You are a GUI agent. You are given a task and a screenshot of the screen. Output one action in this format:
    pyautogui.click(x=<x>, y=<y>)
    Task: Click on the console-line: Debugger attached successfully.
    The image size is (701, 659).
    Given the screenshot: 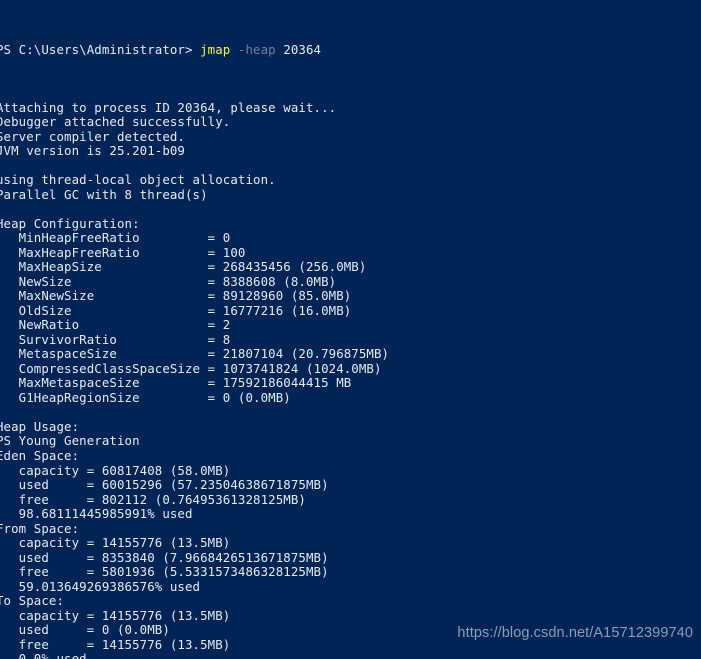 What is the action you would take?
    pyautogui.click(x=115, y=122)
    